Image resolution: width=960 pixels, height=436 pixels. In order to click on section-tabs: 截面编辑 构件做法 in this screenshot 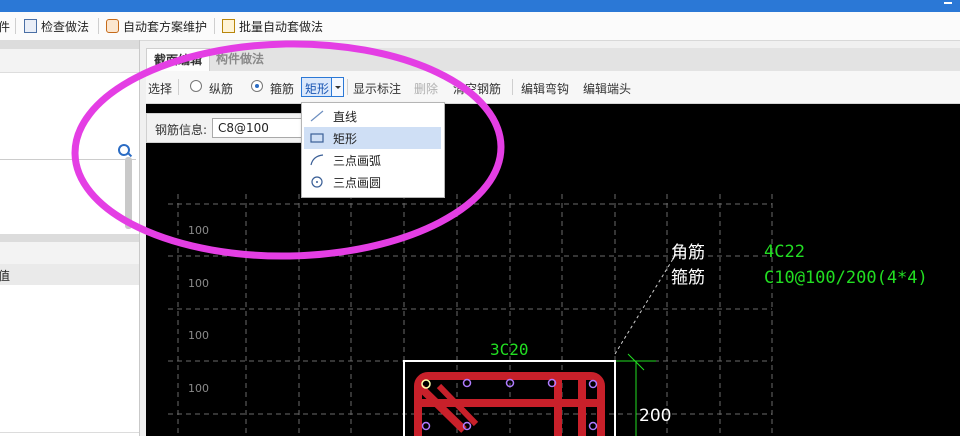, I will do `click(553, 59)`.